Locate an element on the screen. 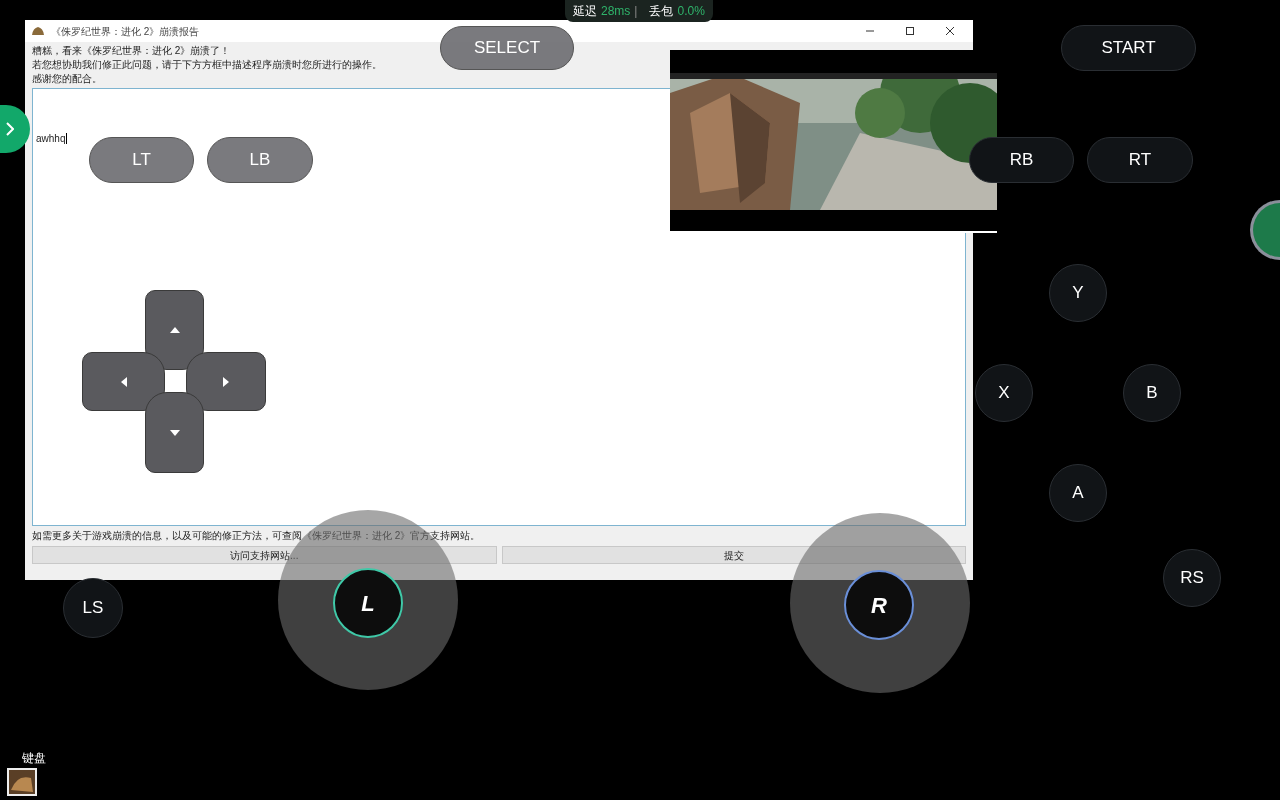 Image resolution: width=1280 pixels, height=800 pixels. gamepad-button: RB is located at coordinates (1021, 160).